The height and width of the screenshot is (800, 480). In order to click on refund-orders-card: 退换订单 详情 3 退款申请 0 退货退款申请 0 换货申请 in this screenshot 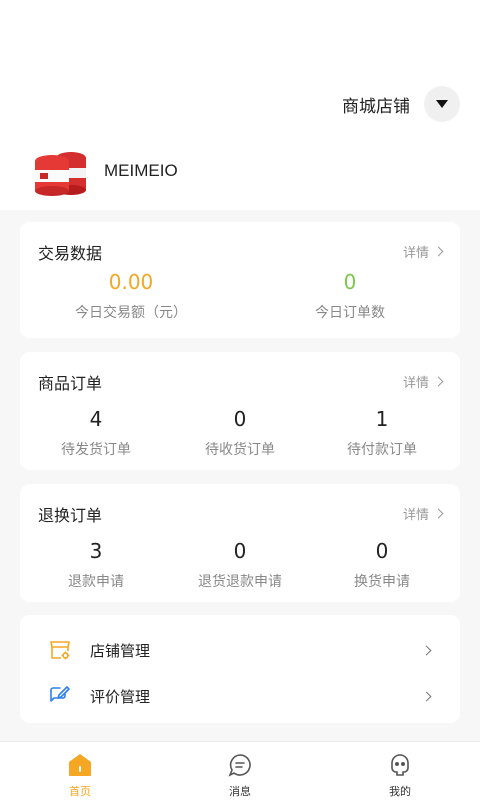, I will do `click(240, 543)`.